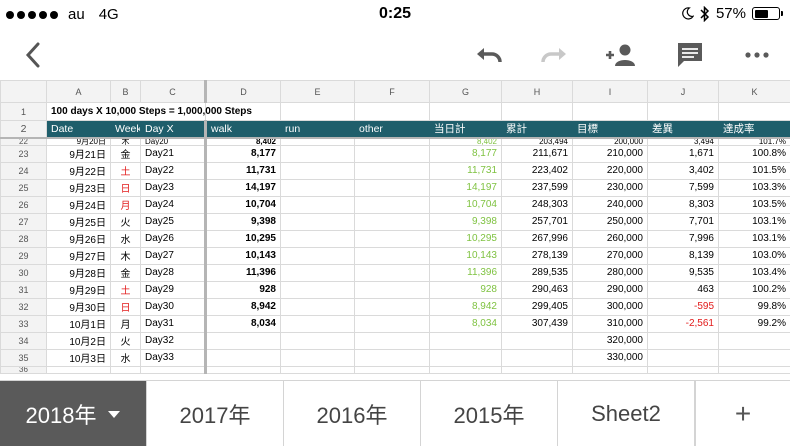 The width and height of the screenshot is (790, 446). I want to click on week-cell: 火, so click(125, 340).